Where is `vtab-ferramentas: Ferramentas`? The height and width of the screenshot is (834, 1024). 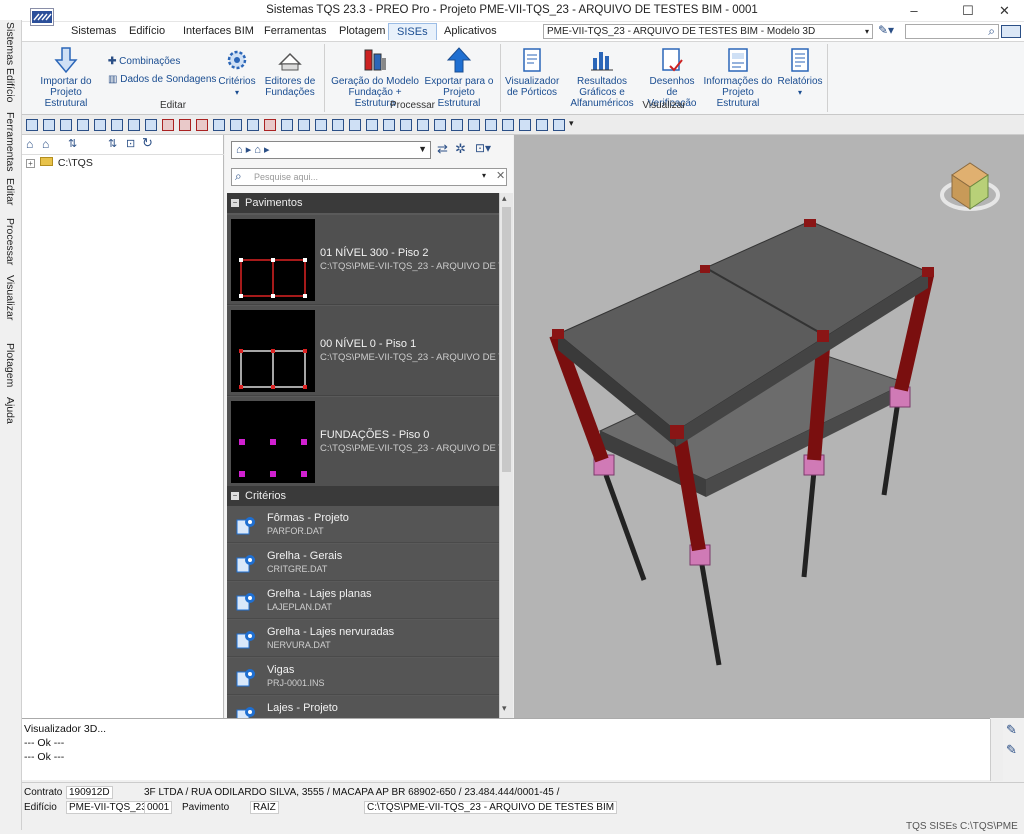
vtab-ferramentas: Ferramentas is located at coordinates (10, 142).